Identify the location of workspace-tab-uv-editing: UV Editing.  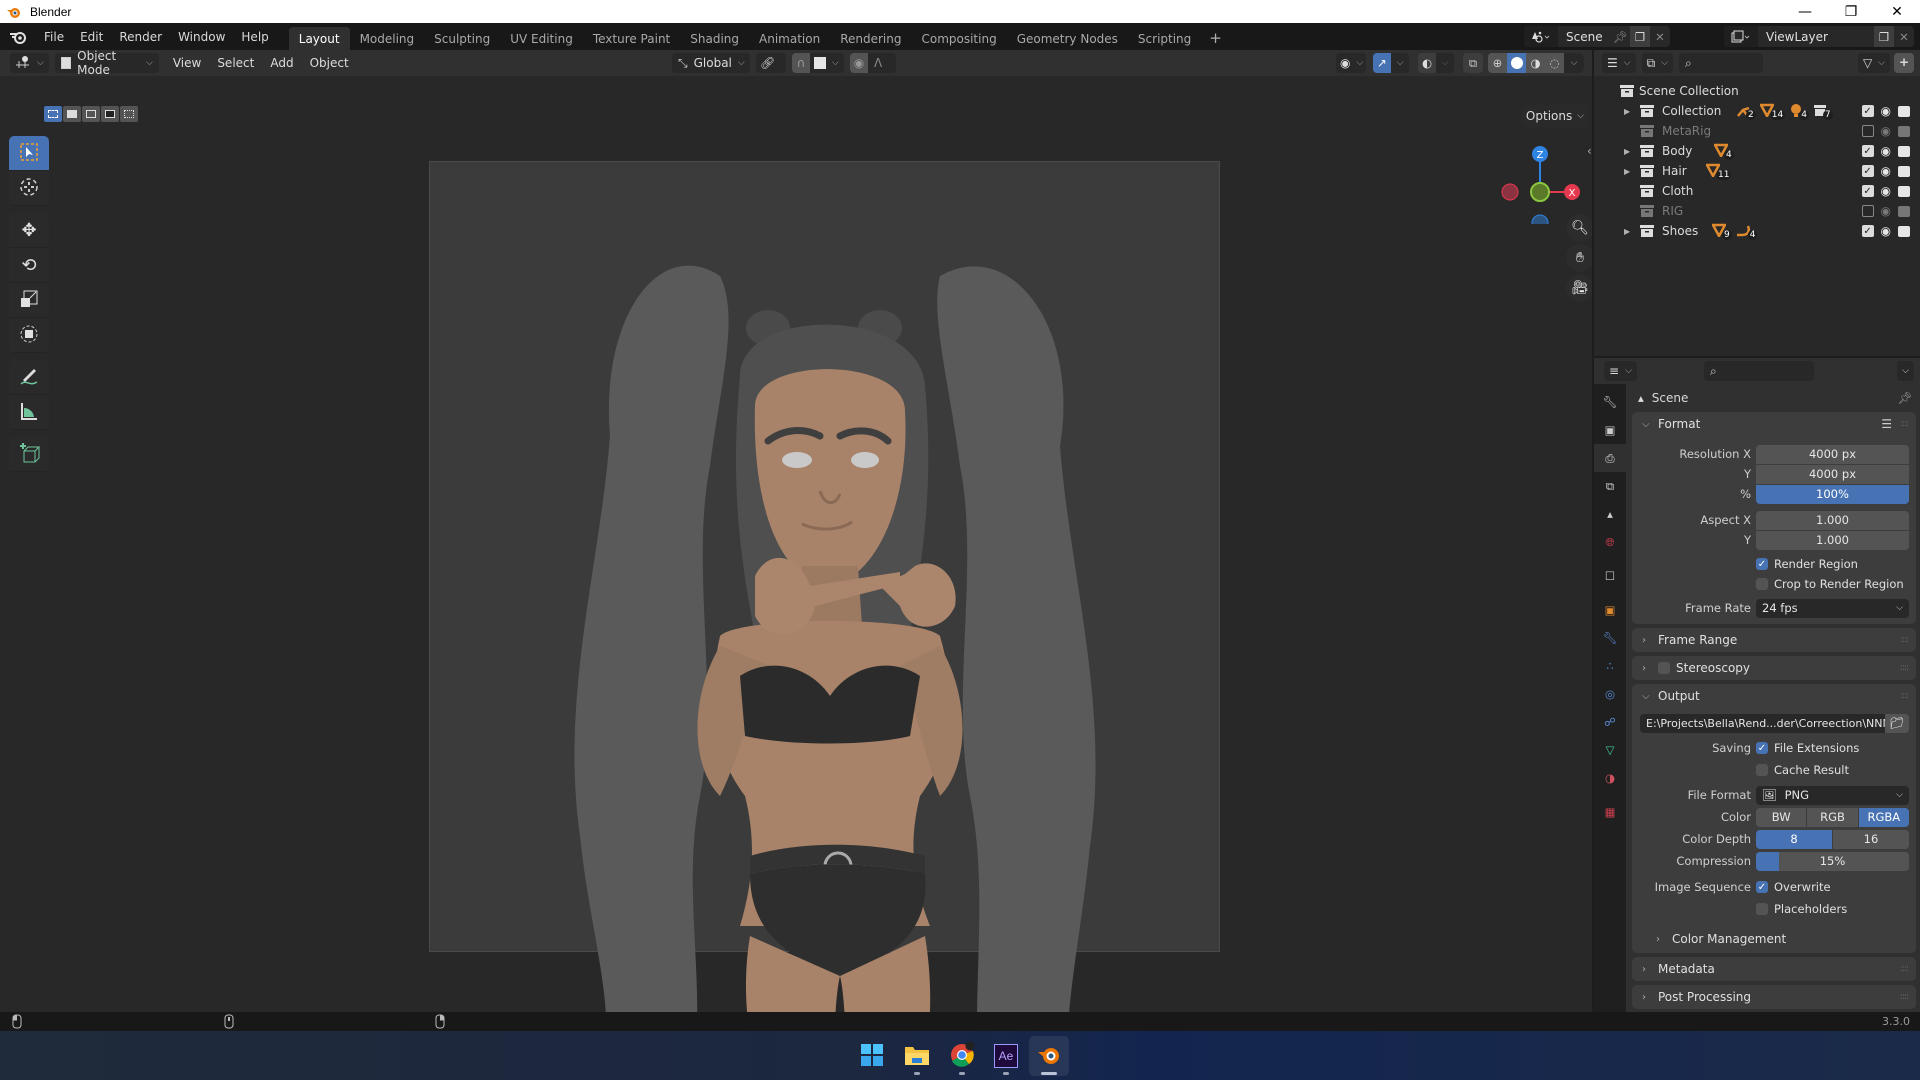
(541, 38).